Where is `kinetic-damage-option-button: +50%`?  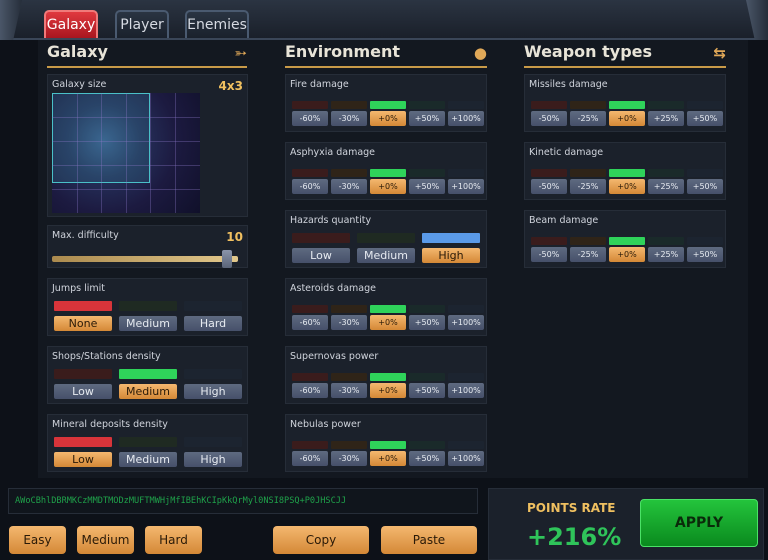 kinetic-damage-option-button: +50% is located at coordinates (705, 186).